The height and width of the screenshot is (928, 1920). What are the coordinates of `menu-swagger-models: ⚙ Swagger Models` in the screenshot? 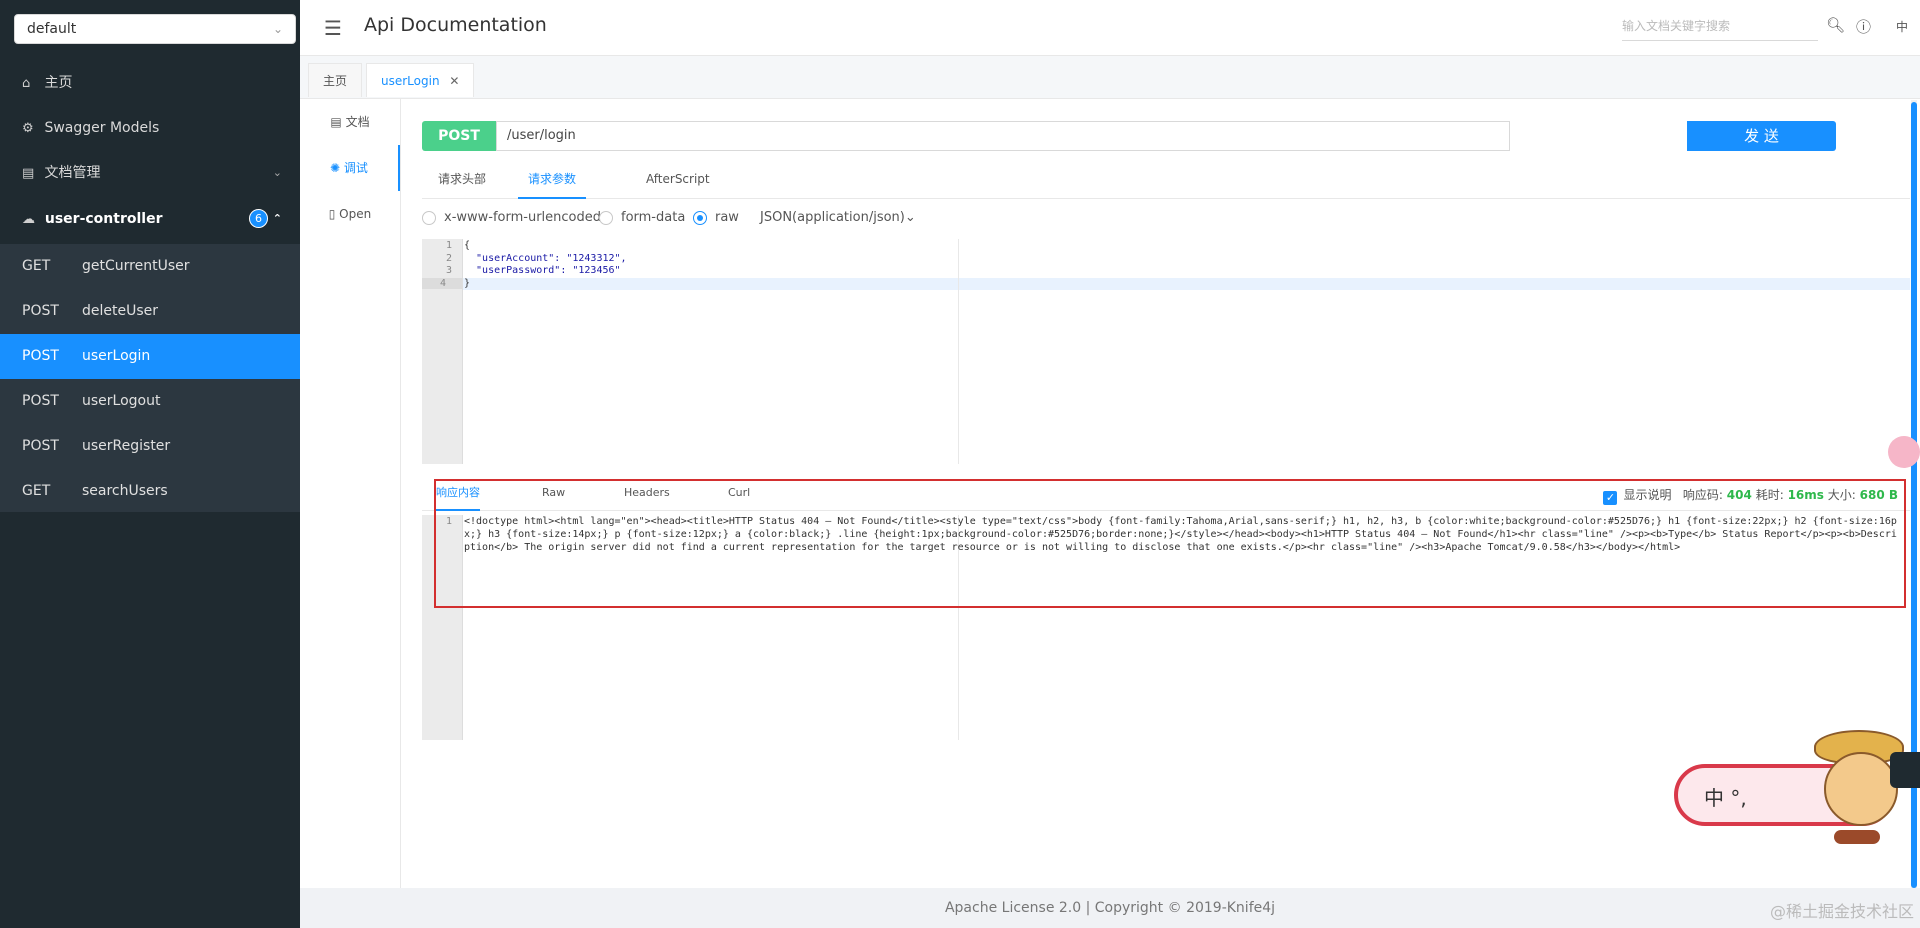 It's located at (150, 128).